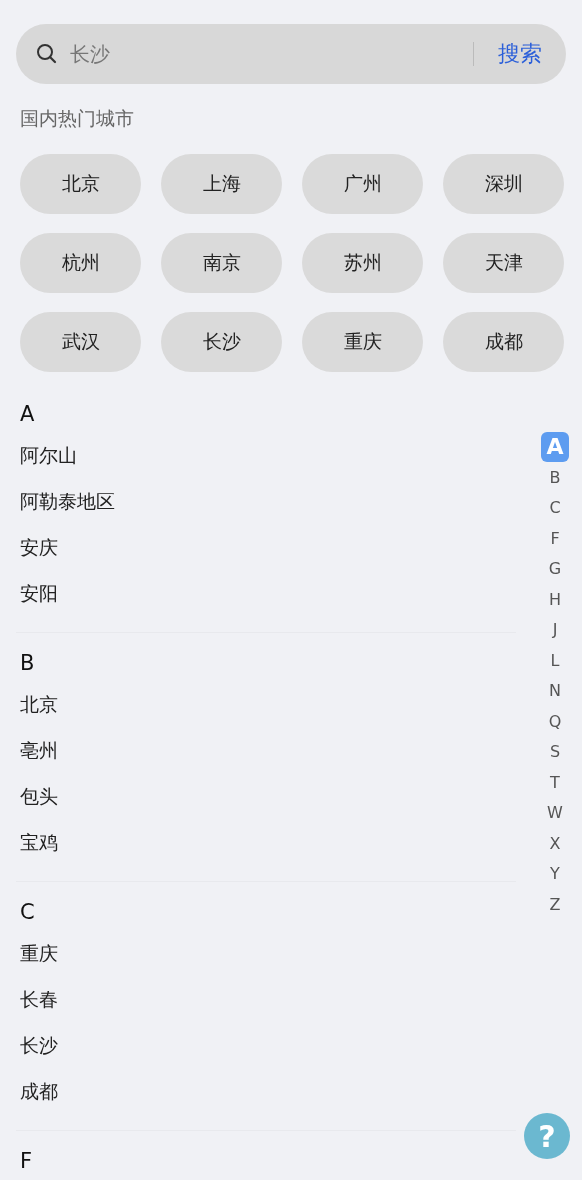  I want to click on index-letter: J, so click(555, 630).